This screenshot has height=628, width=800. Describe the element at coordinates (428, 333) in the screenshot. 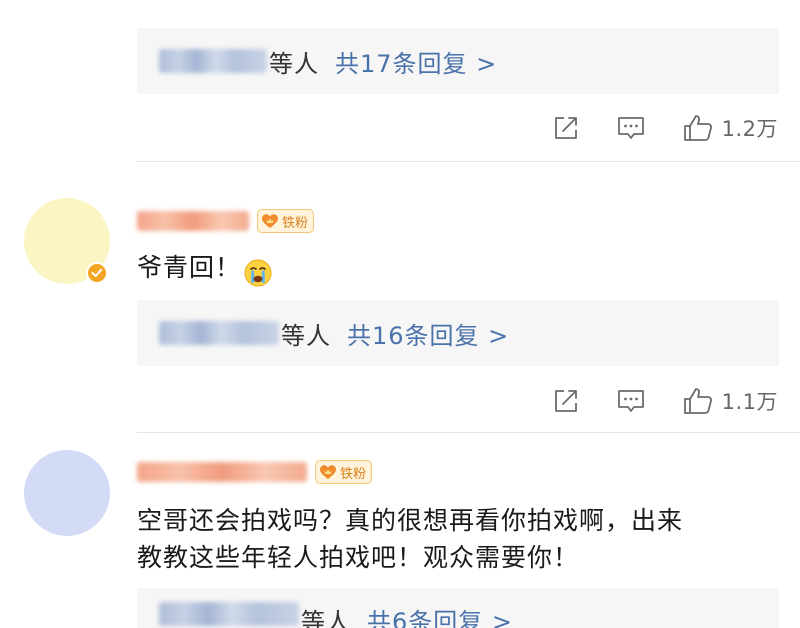

I see `view-replies-link: 共16条回复 >` at that location.